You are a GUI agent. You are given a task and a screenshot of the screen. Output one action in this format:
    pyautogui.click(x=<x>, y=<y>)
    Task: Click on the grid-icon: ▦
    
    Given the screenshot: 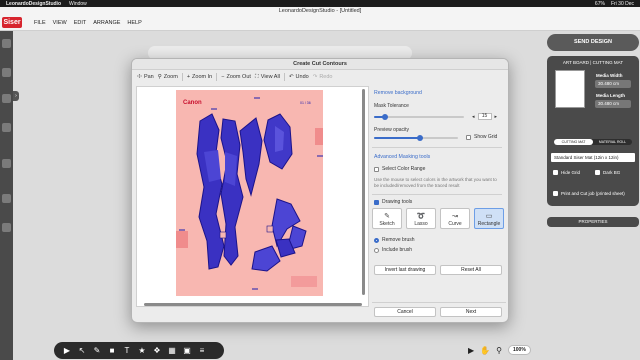 What is the action you would take?
    pyautogui.click(x=172, y=350)
    